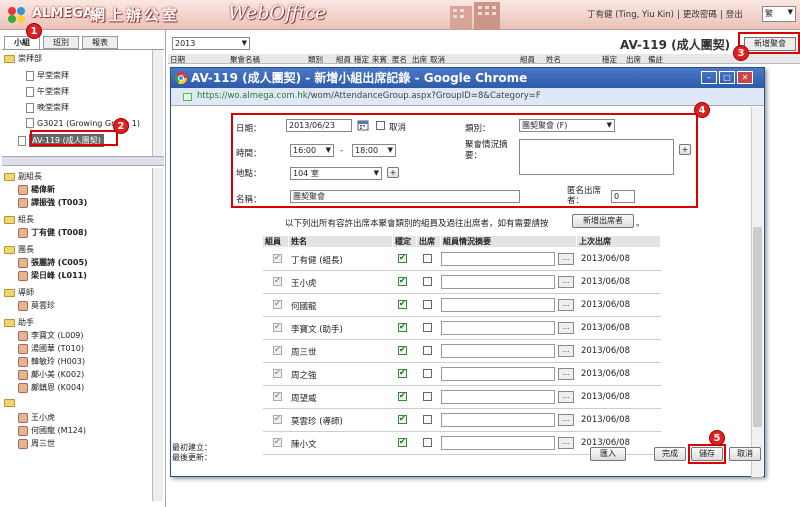 Image resolution: width=800 pixels, height=507 pixels. I want to click on member-item: 王小虎, so click(36, 417).